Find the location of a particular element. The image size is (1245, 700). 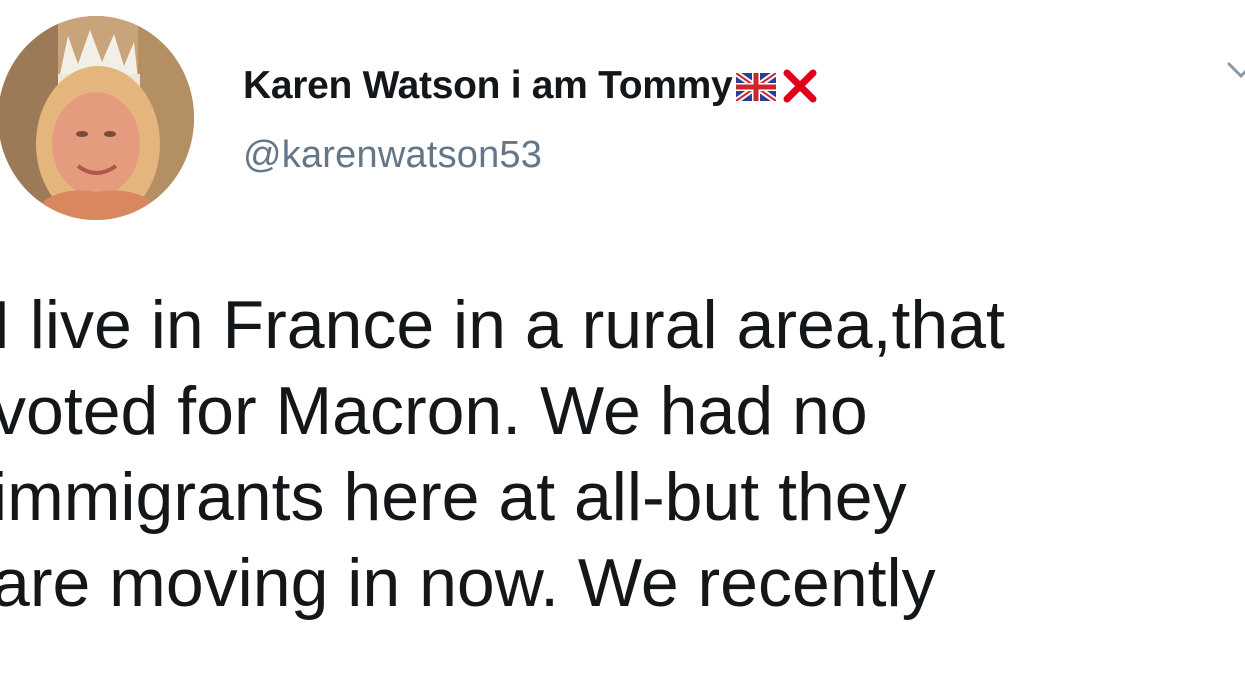

tweet-text-line: I live in France in a rural area,that is located at coordinates (502, 325).